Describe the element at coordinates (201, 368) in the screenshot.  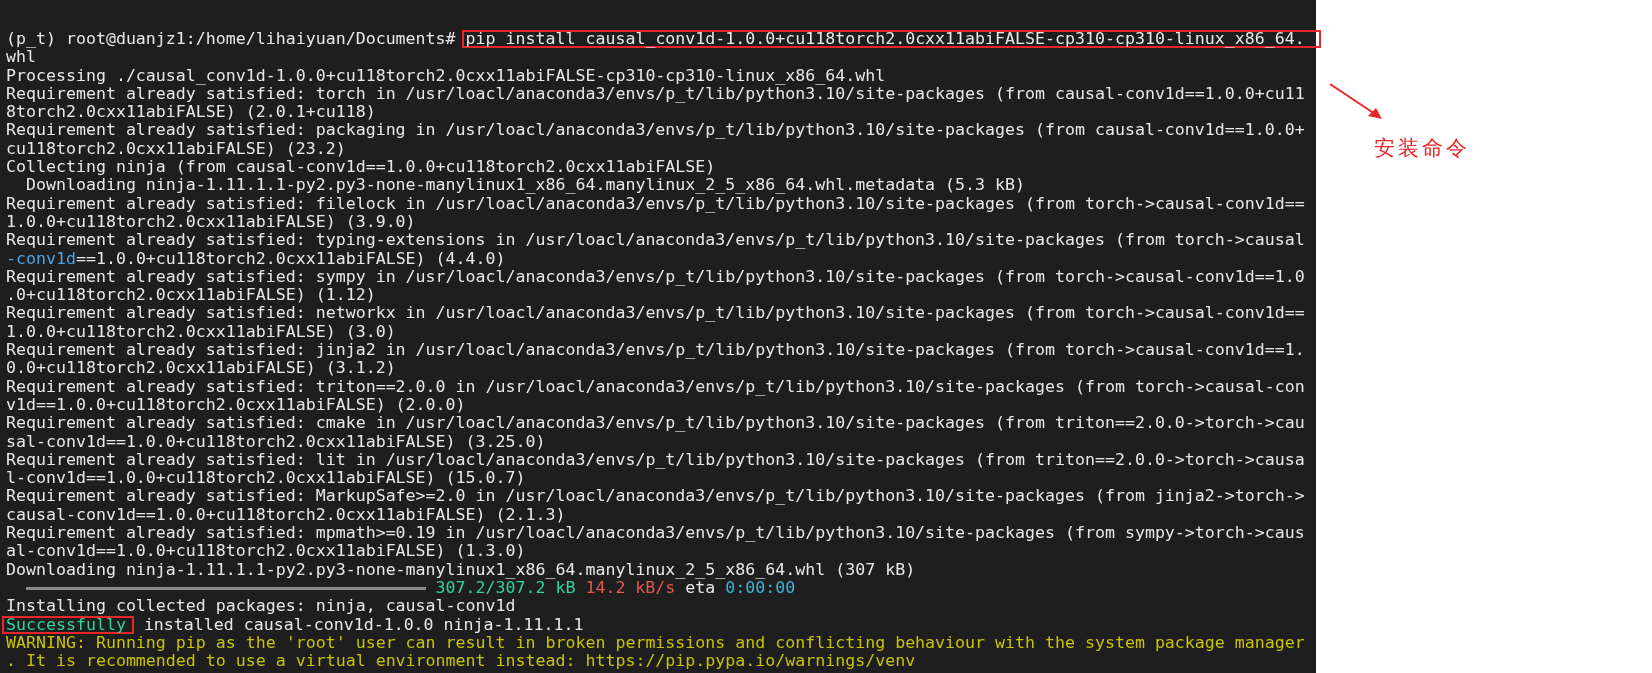
I see `terminal-text: 0.0+cu118torch2.0cxx11abiFALSE) (3.1.2)` at that location.